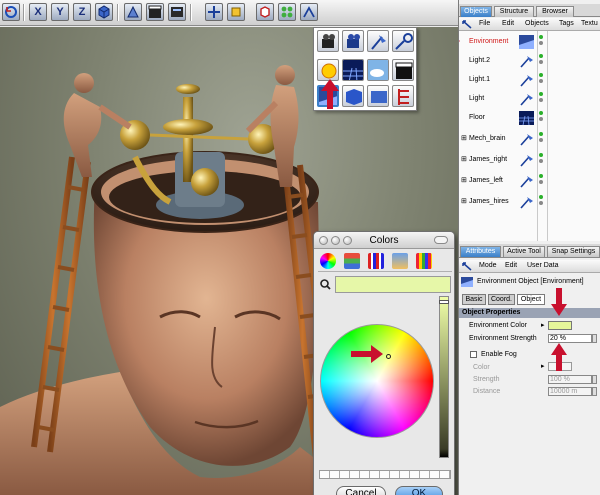 The width and height of the screenshot is (600, 495). I want to click on render-view-icon, so click(133, 12).